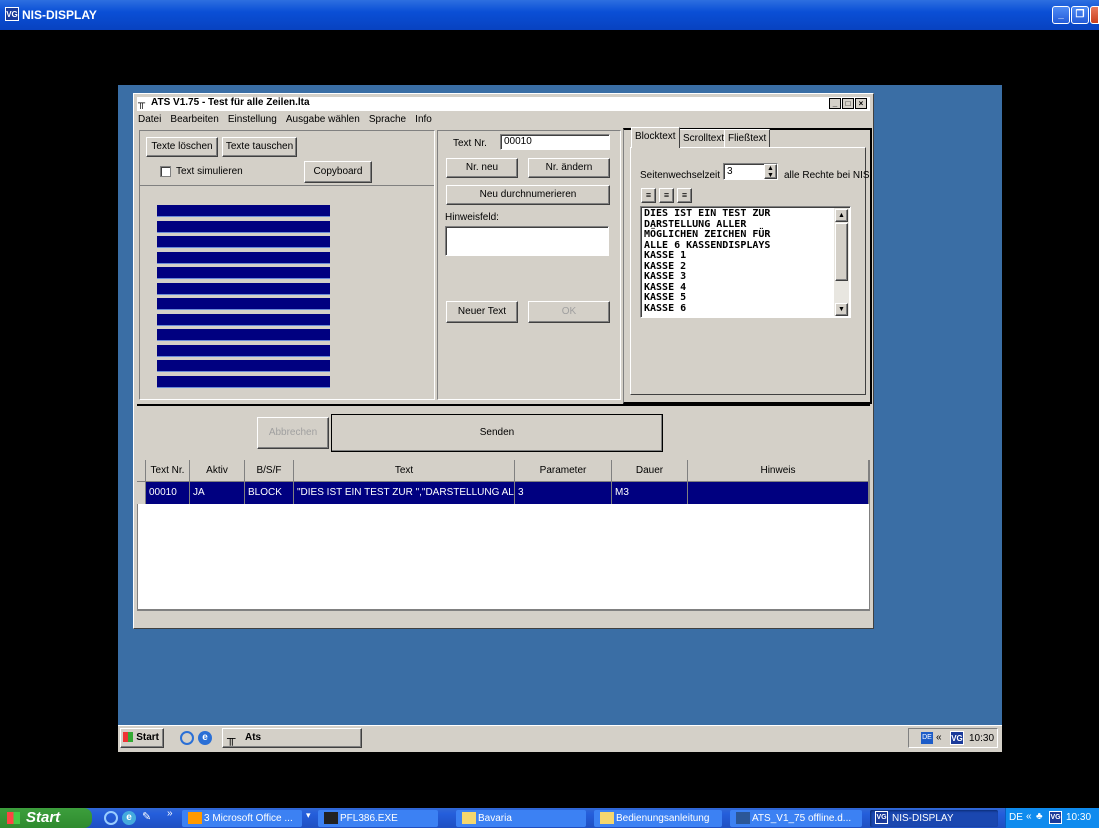 Image resolution: width=1099 pixels, height=828 pixels. What do you see at coordinates (231, 738) in the screenshot?
I see `ats-task-icon: ╥` at bounding box center [231, 738].